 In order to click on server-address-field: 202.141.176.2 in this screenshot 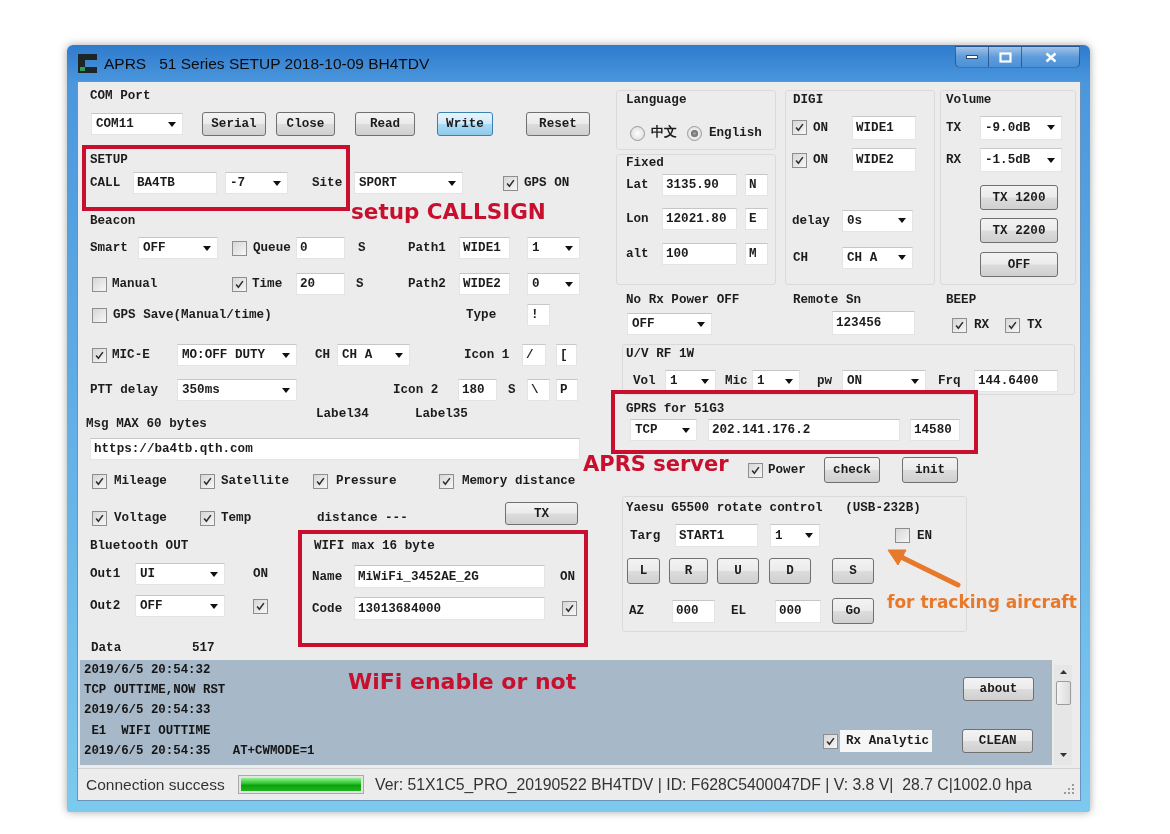, I will do `click(804, 430)`.